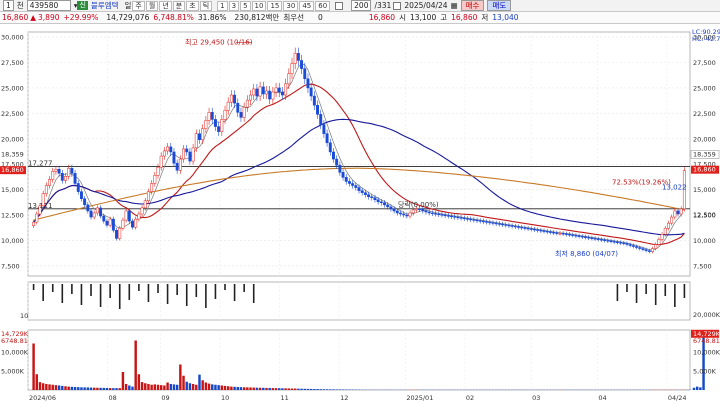 This screenshot has height=404, width=720. I want to click on period-tab: 주, so click(138, 5).